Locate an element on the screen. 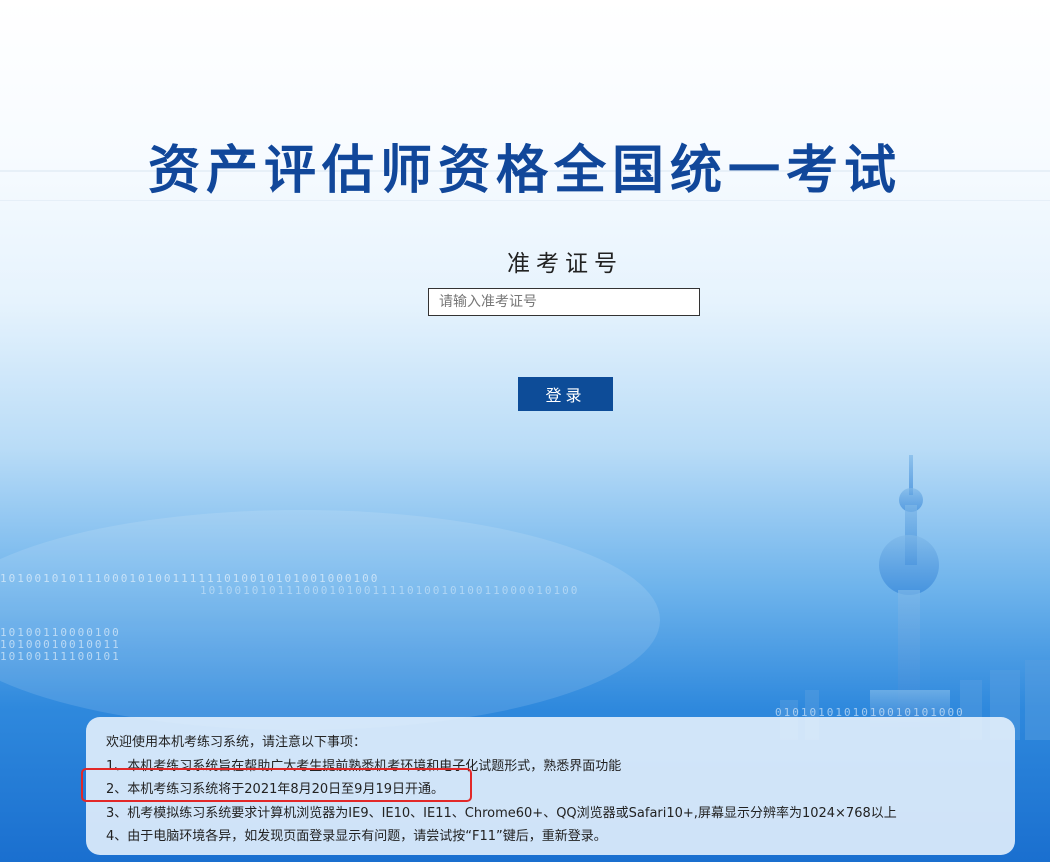 Image resolution: width=1050 pixels, height=862 pixels. login-button: 登录 is located at coordinates (565, 394).